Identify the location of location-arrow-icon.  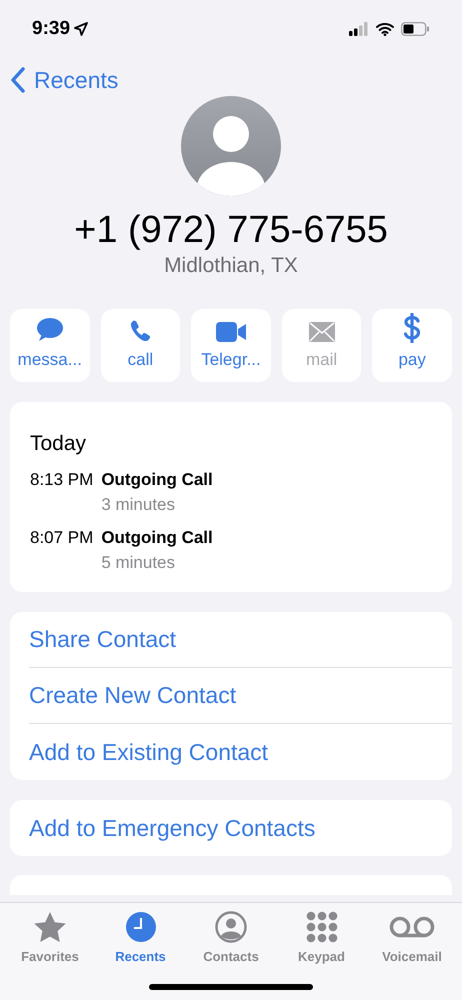
(81, 29).